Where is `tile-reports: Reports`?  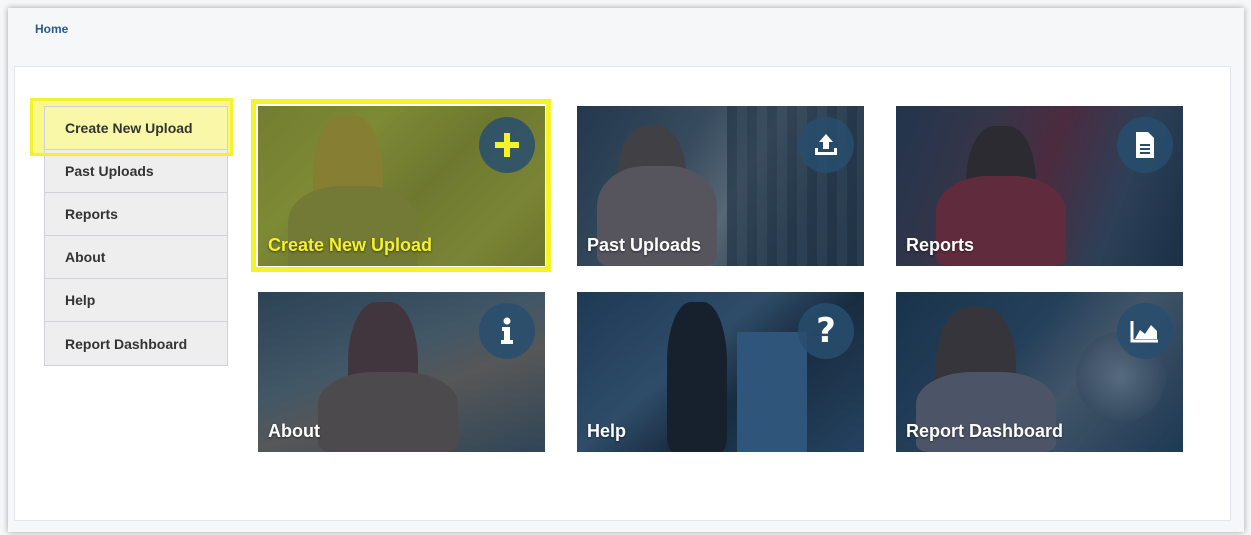
tile-reports: Reports is located at coordinates (1039, 186).